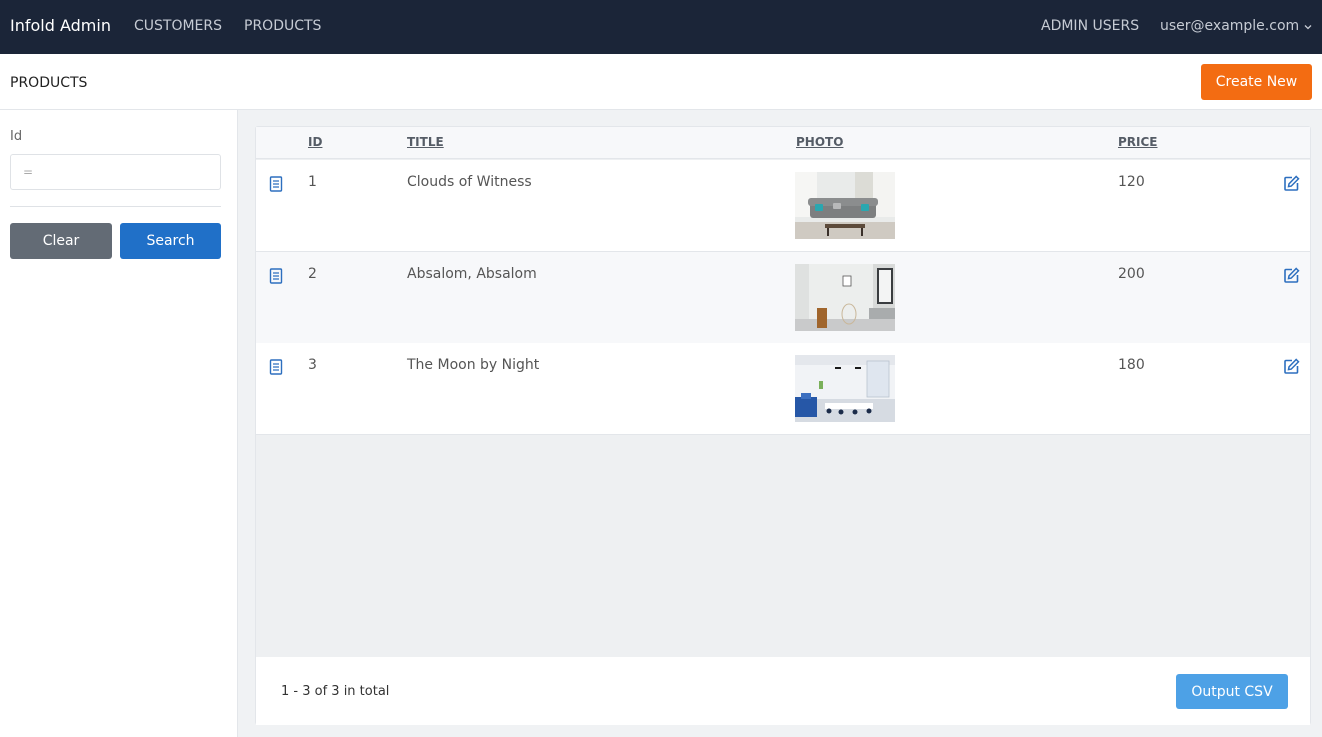 The width and height of the screenshot is (1322, 737). Describe the element at coordinates (335, 691) in the screenshot. I see `pagination-summary: 1 - 3 of 3 in total` at that location.